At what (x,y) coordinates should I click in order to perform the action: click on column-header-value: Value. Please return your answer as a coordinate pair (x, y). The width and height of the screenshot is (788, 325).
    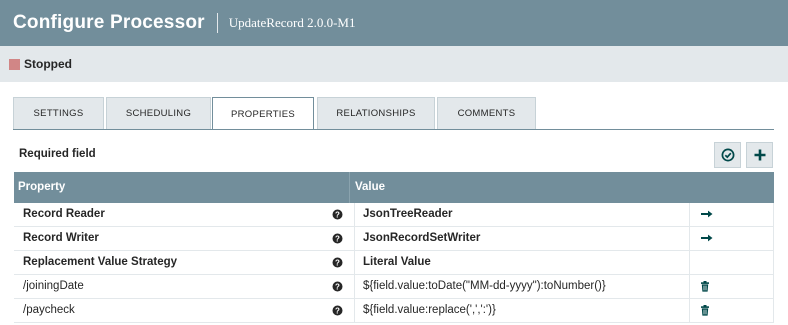
    Looking at the image, I should click on (370, 187).